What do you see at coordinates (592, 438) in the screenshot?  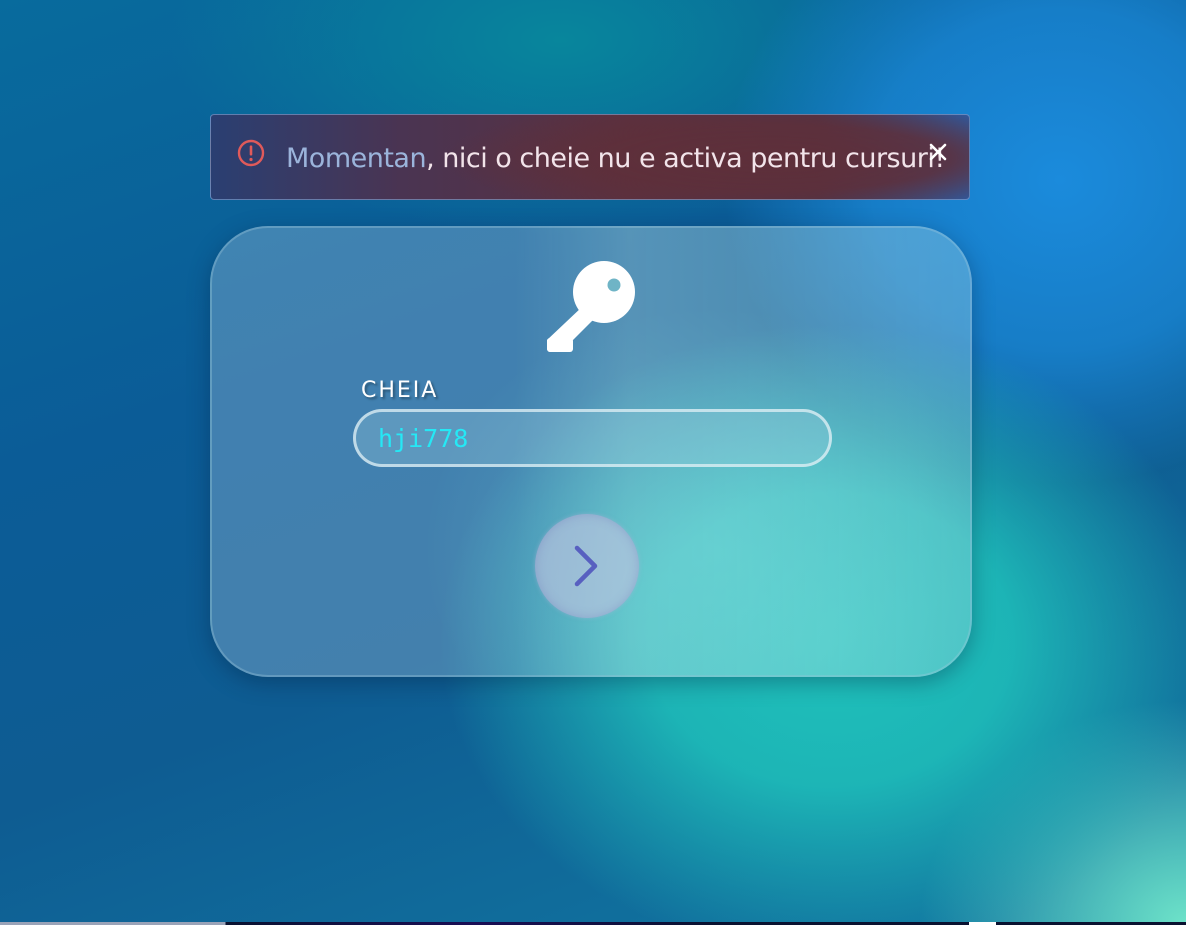 I see `key-input` at bounding box center [592, 438].